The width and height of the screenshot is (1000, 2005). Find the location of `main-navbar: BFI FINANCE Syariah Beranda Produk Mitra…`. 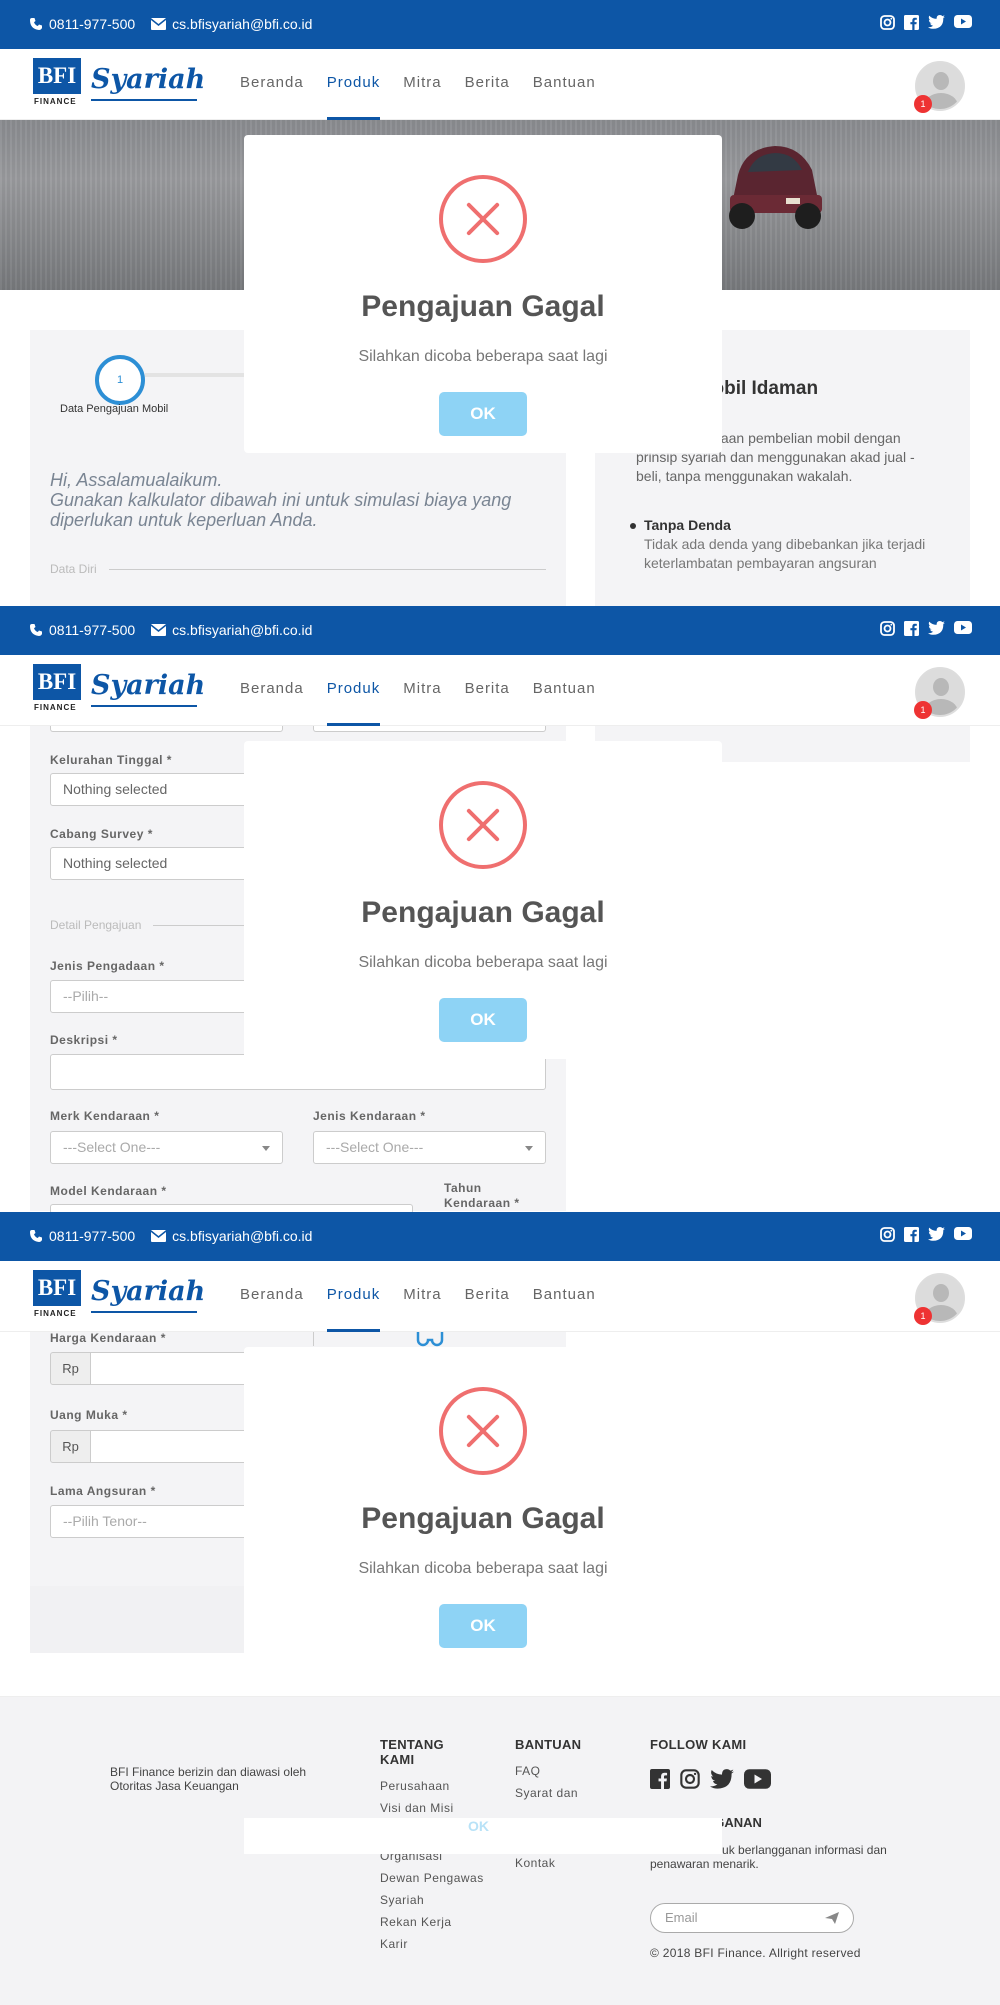

main-navbar: BFI FINANCE Syariah Beranda Produk Mitra… is located at coordinates (500, 84).